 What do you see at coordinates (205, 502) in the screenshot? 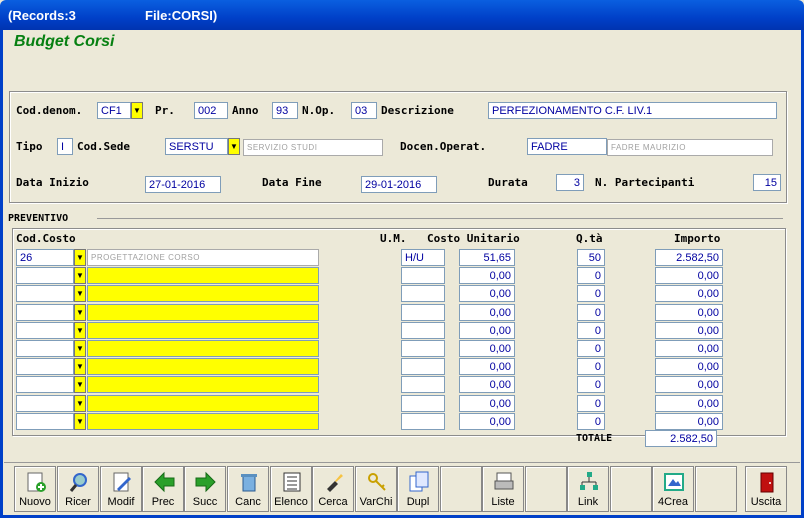
I see `toolbar-button-label: Succ` at bounding box center [205, 502].